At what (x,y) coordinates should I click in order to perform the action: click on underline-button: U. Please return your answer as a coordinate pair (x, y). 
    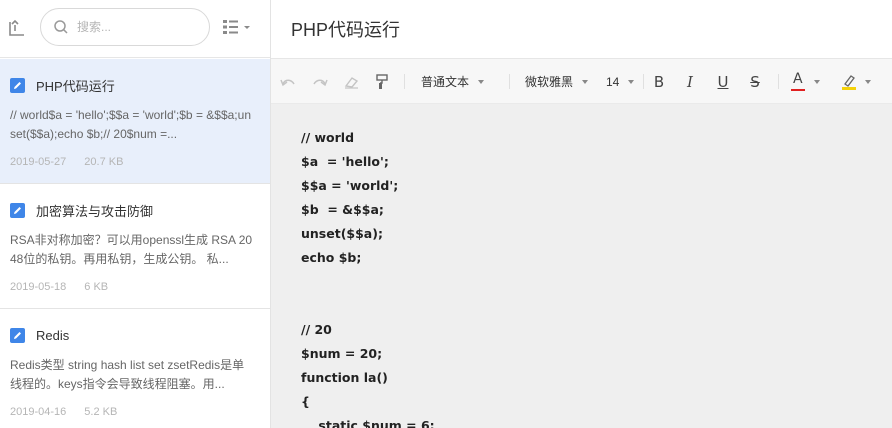
    Looking at the image, I should click on (723, 81).